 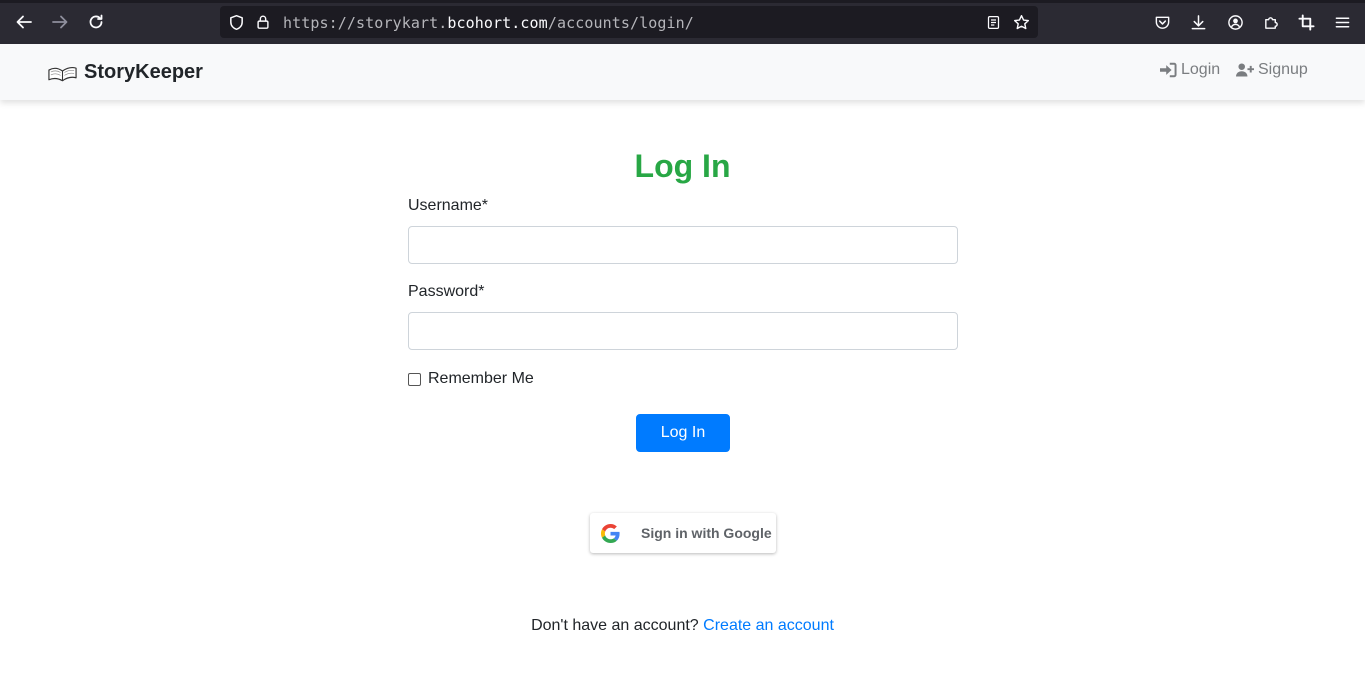 I want to click on star-icon, so click(x=1021, y=22).